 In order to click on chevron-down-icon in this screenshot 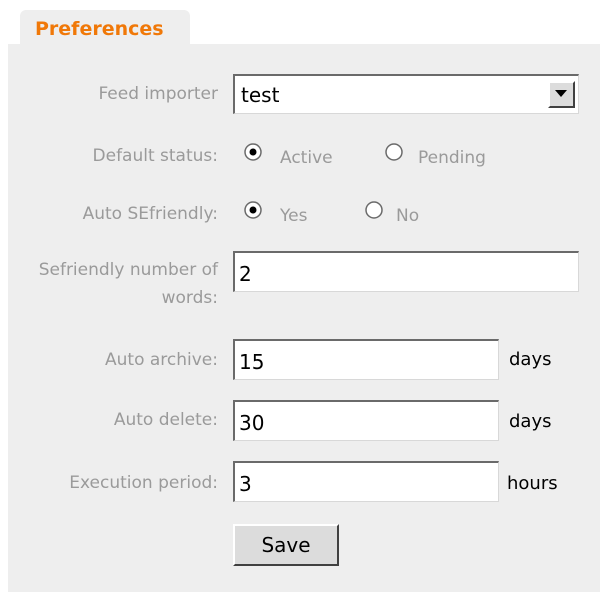, I will do `click(561, 94)`.